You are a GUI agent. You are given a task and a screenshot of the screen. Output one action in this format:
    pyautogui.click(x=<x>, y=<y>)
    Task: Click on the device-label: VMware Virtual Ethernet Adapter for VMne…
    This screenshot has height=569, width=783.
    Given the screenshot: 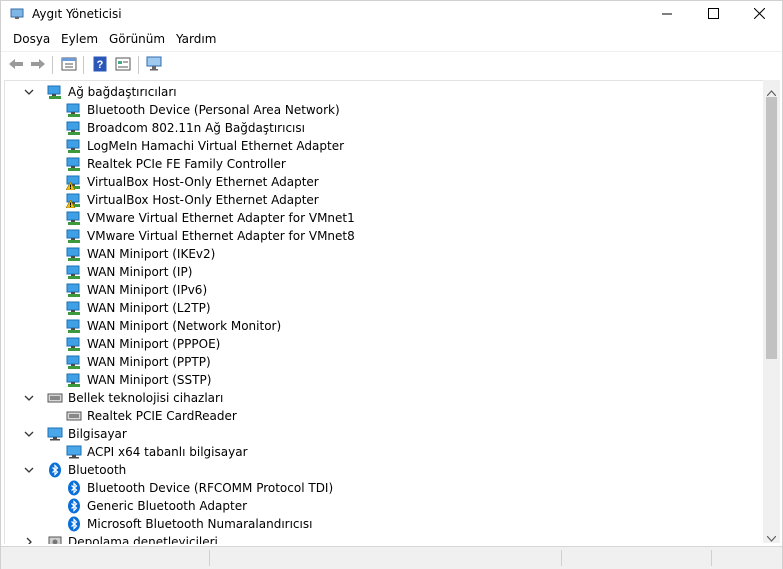 What is the action you would take?
    pyautogui.click(x=221, y=236)
    